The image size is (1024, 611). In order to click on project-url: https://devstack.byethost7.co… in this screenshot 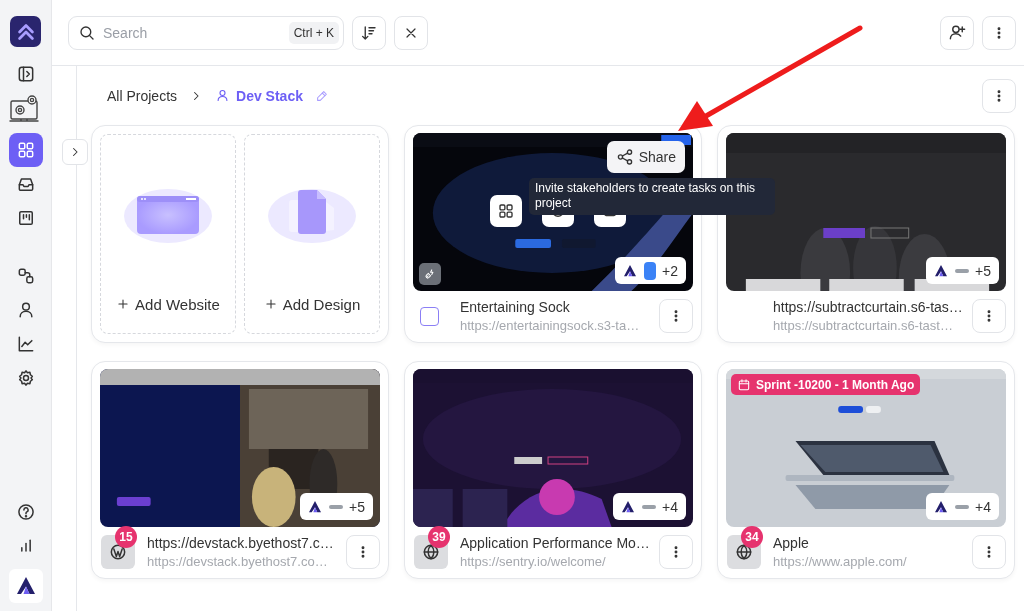, I will do `click(238, 561)`.